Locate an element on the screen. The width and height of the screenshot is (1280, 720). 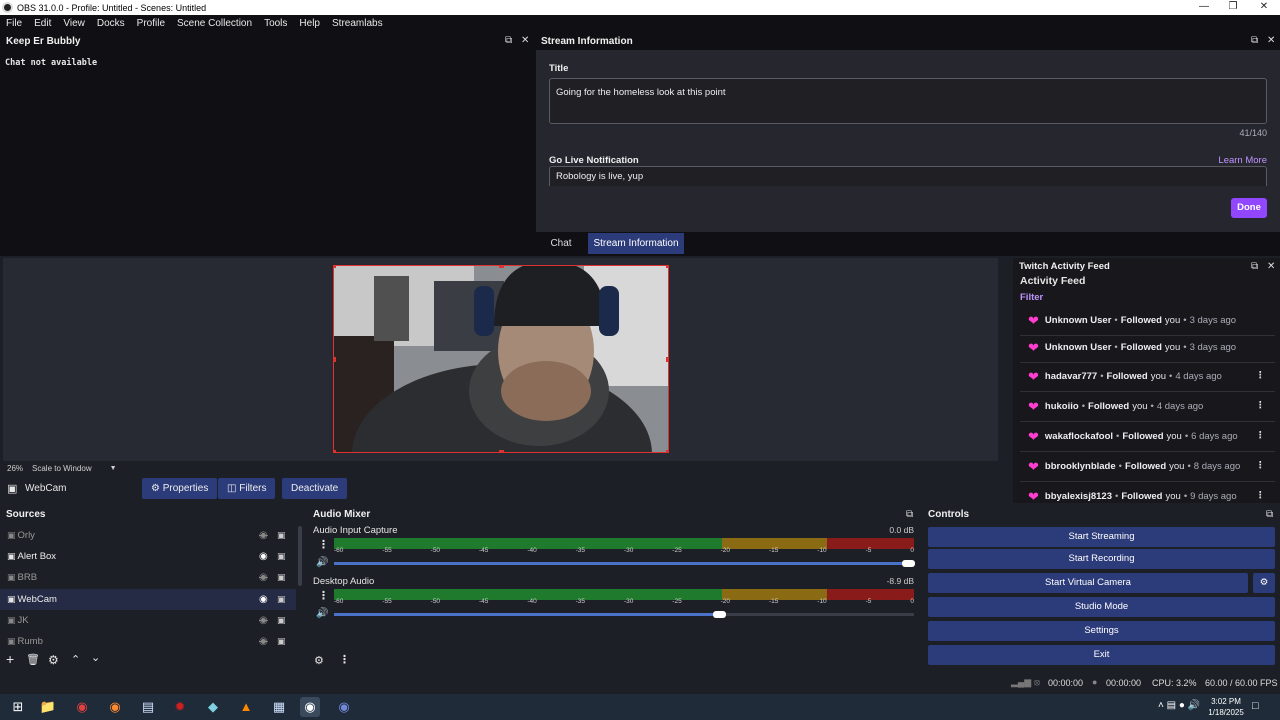
app-icon: ✹ is located at coordinates (180, 707).